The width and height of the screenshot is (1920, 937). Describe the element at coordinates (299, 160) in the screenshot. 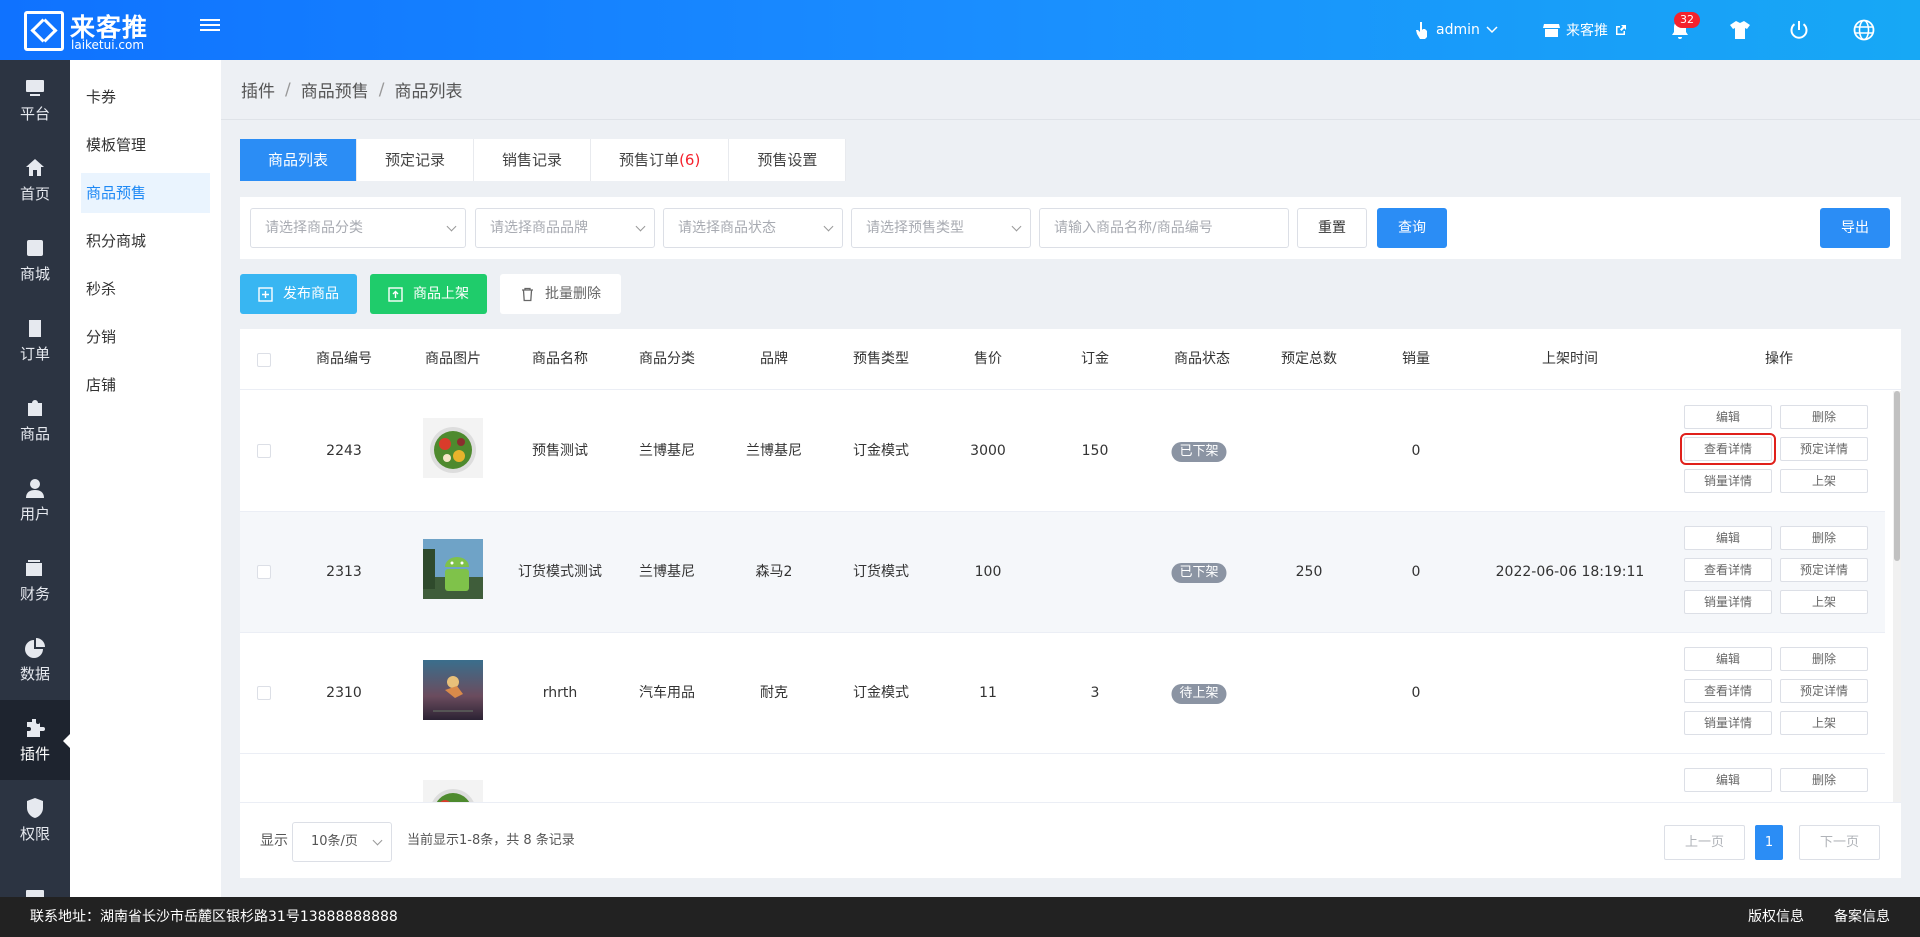

I see `tab-goods-list: 商品列表` at that location.